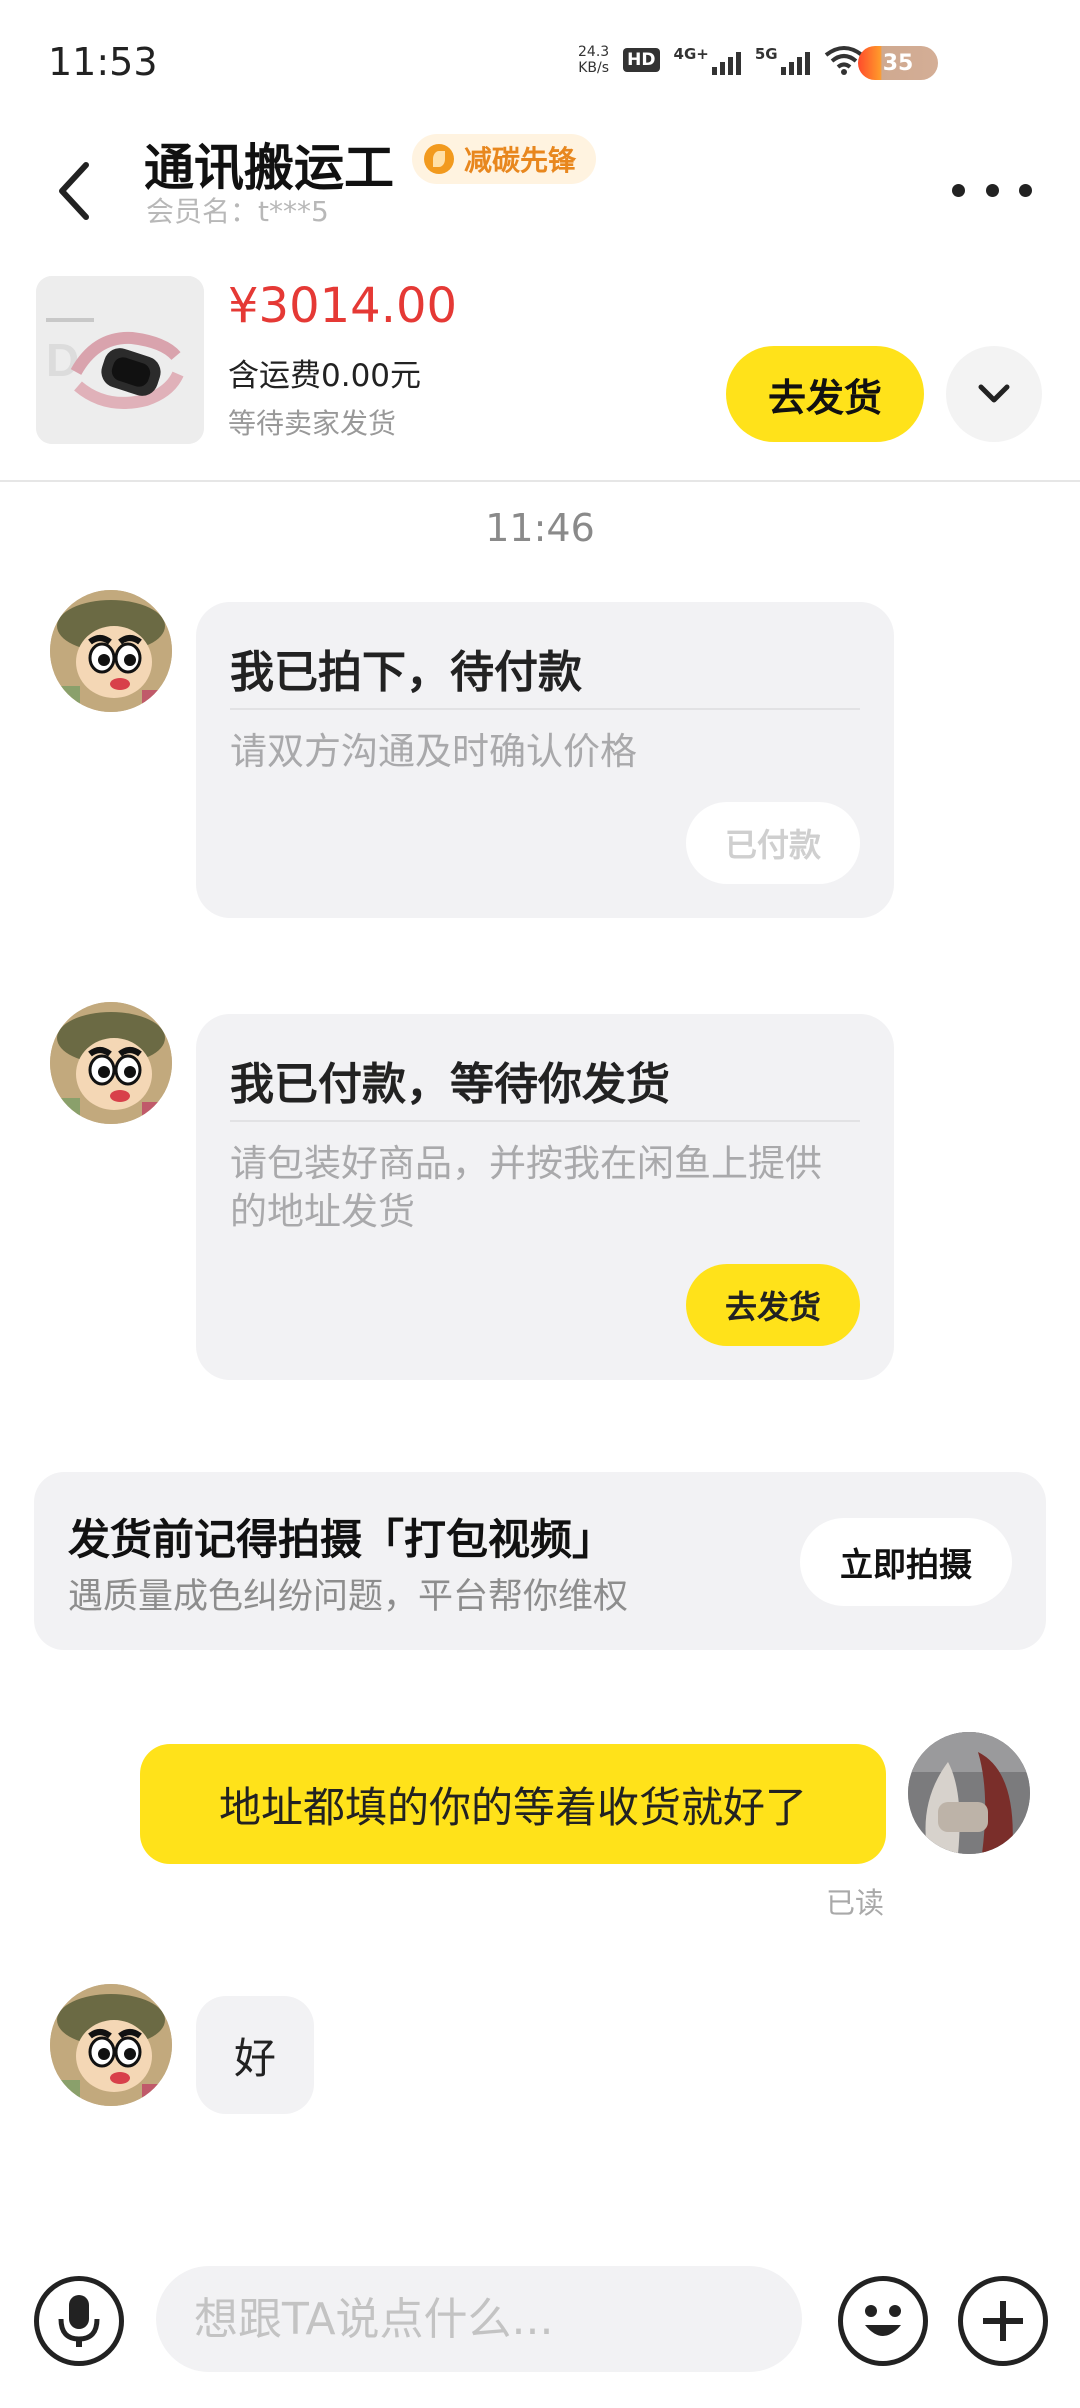 The width and height of the screenshot is (1080, 2408). I want to click on add-button, so click(1003, 2321).